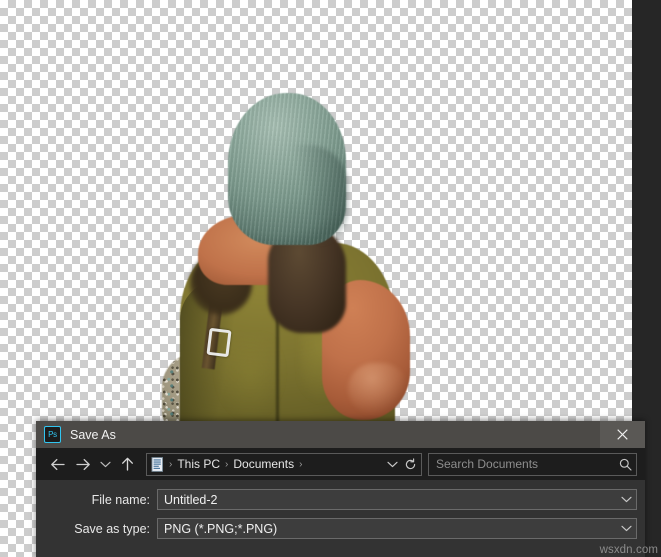  Describe the element at coordinates (340, 434) in the screenshot. I see `dialog-titlebar: Ps Save As` at that location.